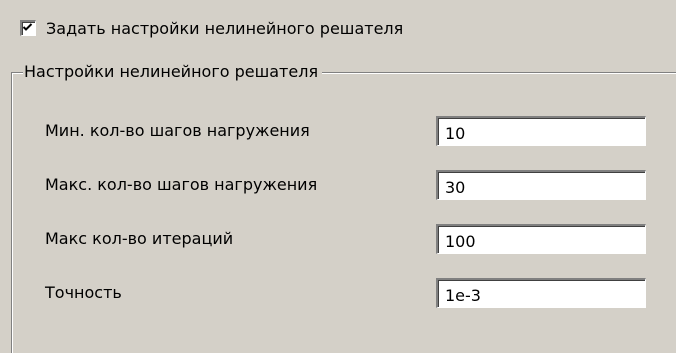 The width and height of the screenshot is (676, 353). Describe the element at coordinates (181, 184) in the screenshot. I see `max-load-steps-label: Макс. кол-во шагов нагружения` at that location.